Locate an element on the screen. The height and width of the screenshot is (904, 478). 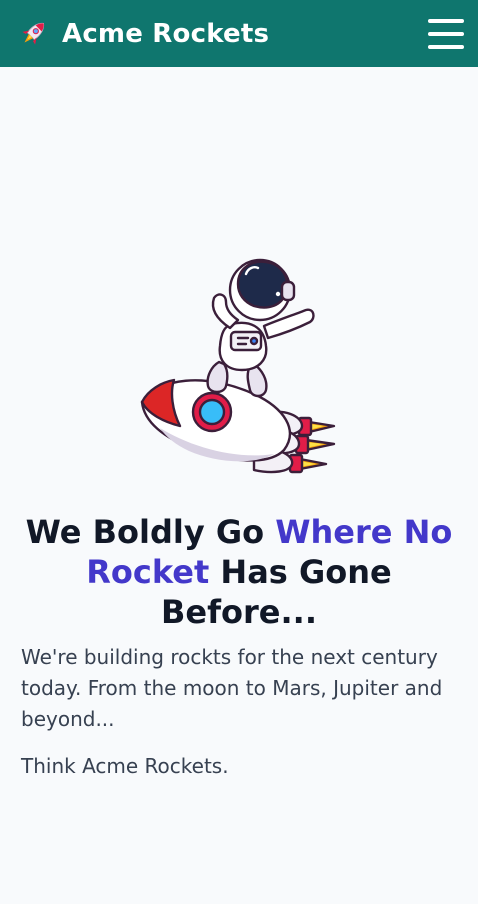
hamburger-menu-button is located at coordinates (446, 33).